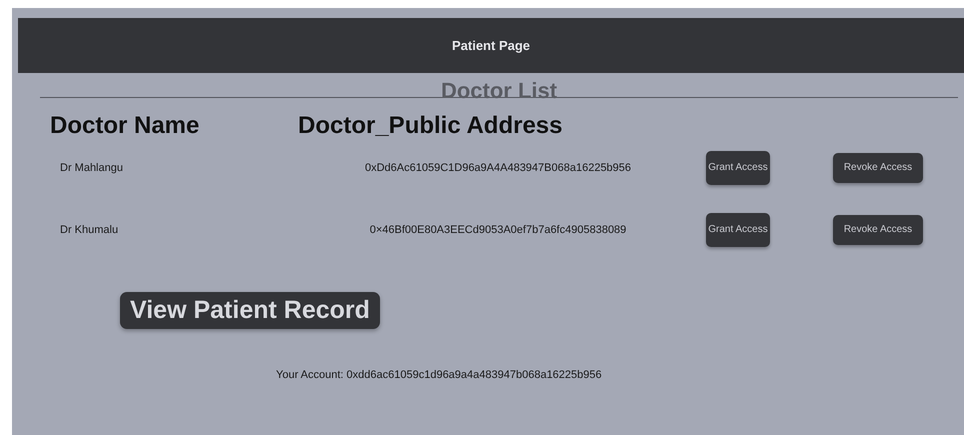 Image resolution: width=964 pixels, height=435 pixels. What do you see at coordinates (125, 126) in the screenshot?
I see `column-header: Doctor Name` at bounding box center [125, 126].